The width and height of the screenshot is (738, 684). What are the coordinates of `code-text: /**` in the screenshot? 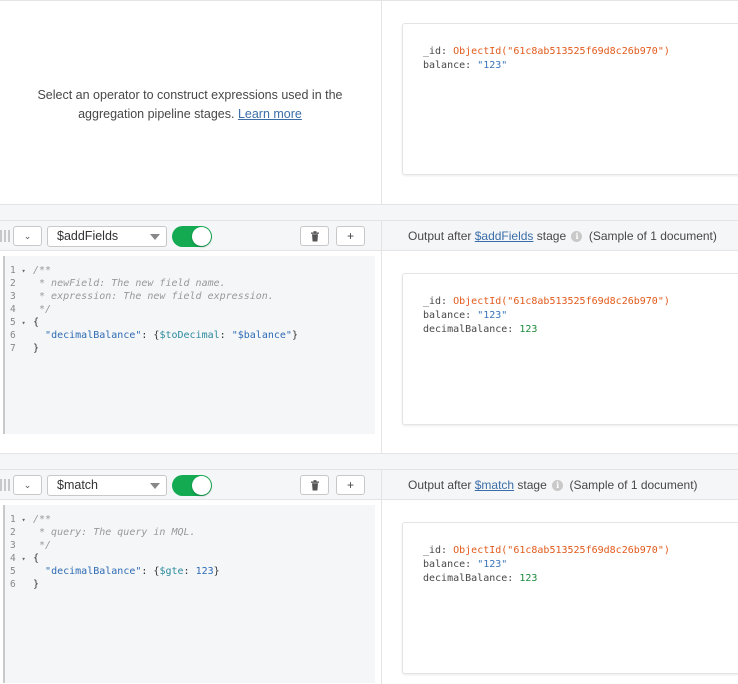 It's located at (42, 519).